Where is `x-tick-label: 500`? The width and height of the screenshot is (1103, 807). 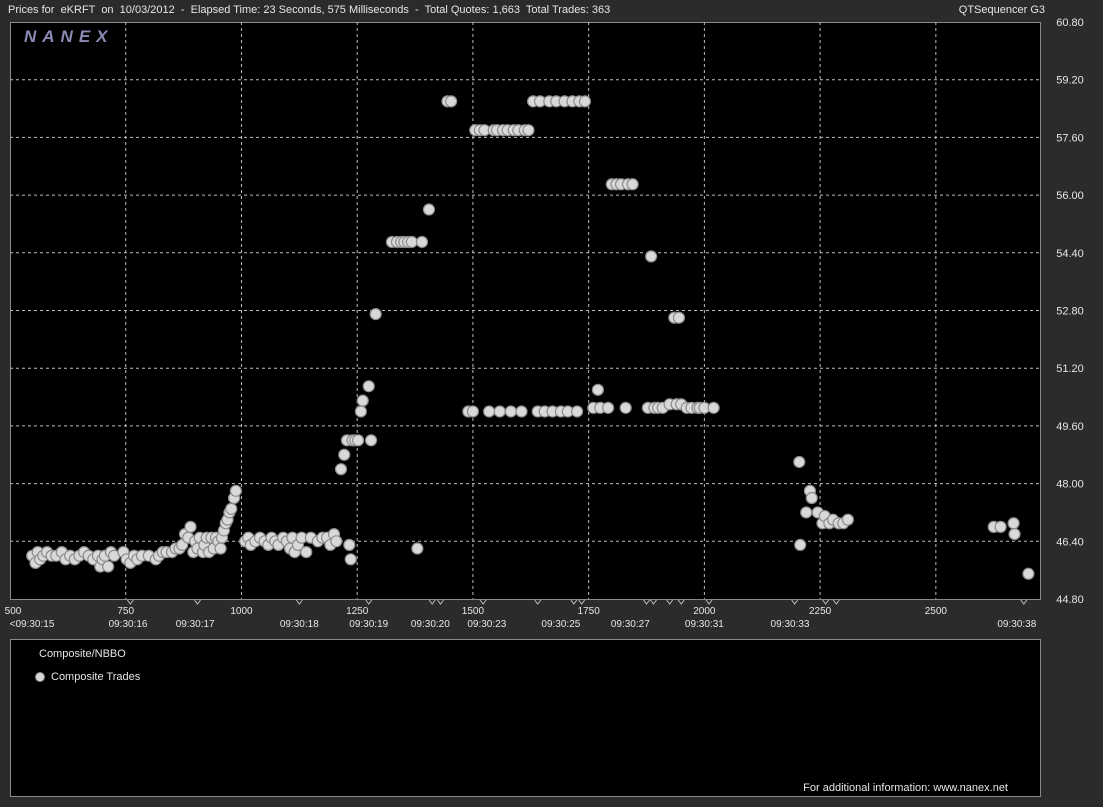 x-tick-label: 500 is located at coordinates (13, 611).